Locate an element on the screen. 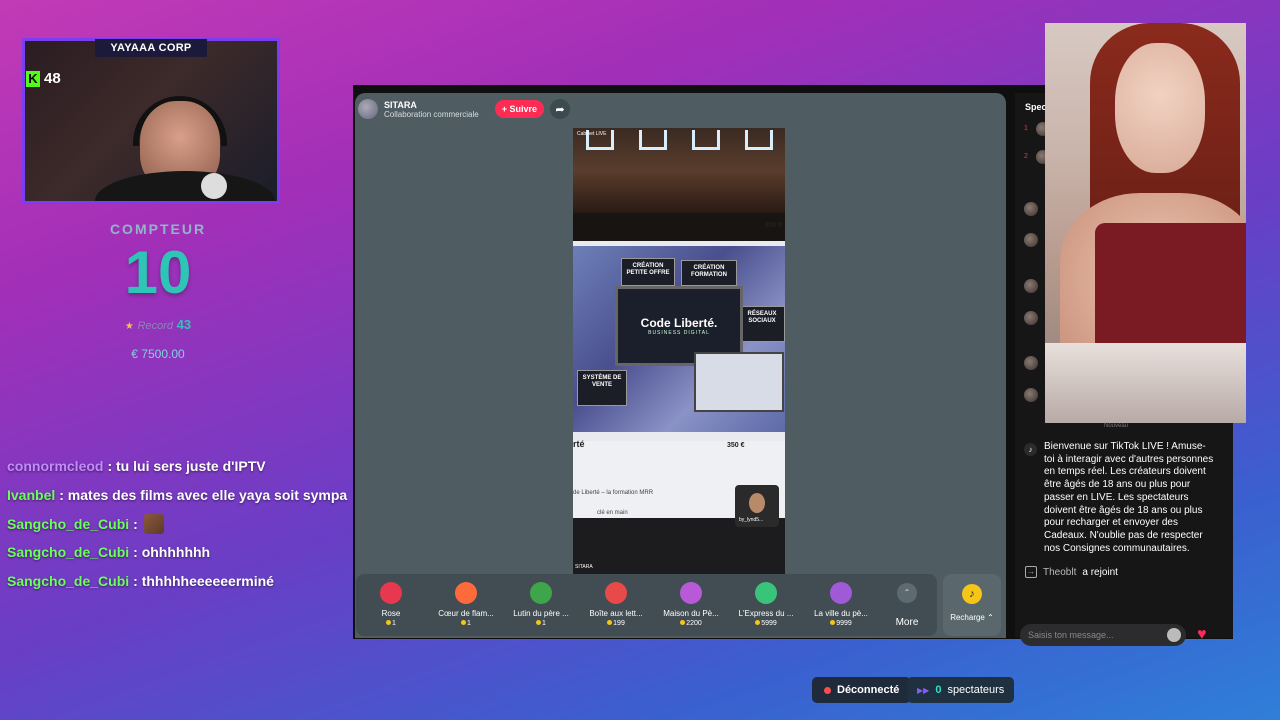  more-gifts-button: ⌃ More is located at coordinates (907, 605).